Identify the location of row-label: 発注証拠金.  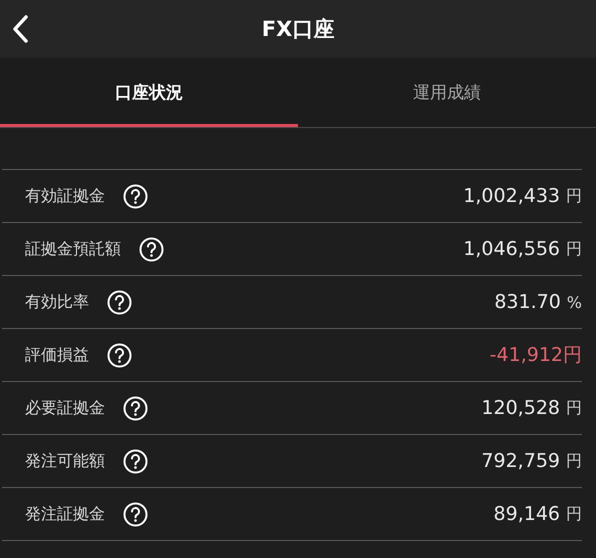
(65, 514).